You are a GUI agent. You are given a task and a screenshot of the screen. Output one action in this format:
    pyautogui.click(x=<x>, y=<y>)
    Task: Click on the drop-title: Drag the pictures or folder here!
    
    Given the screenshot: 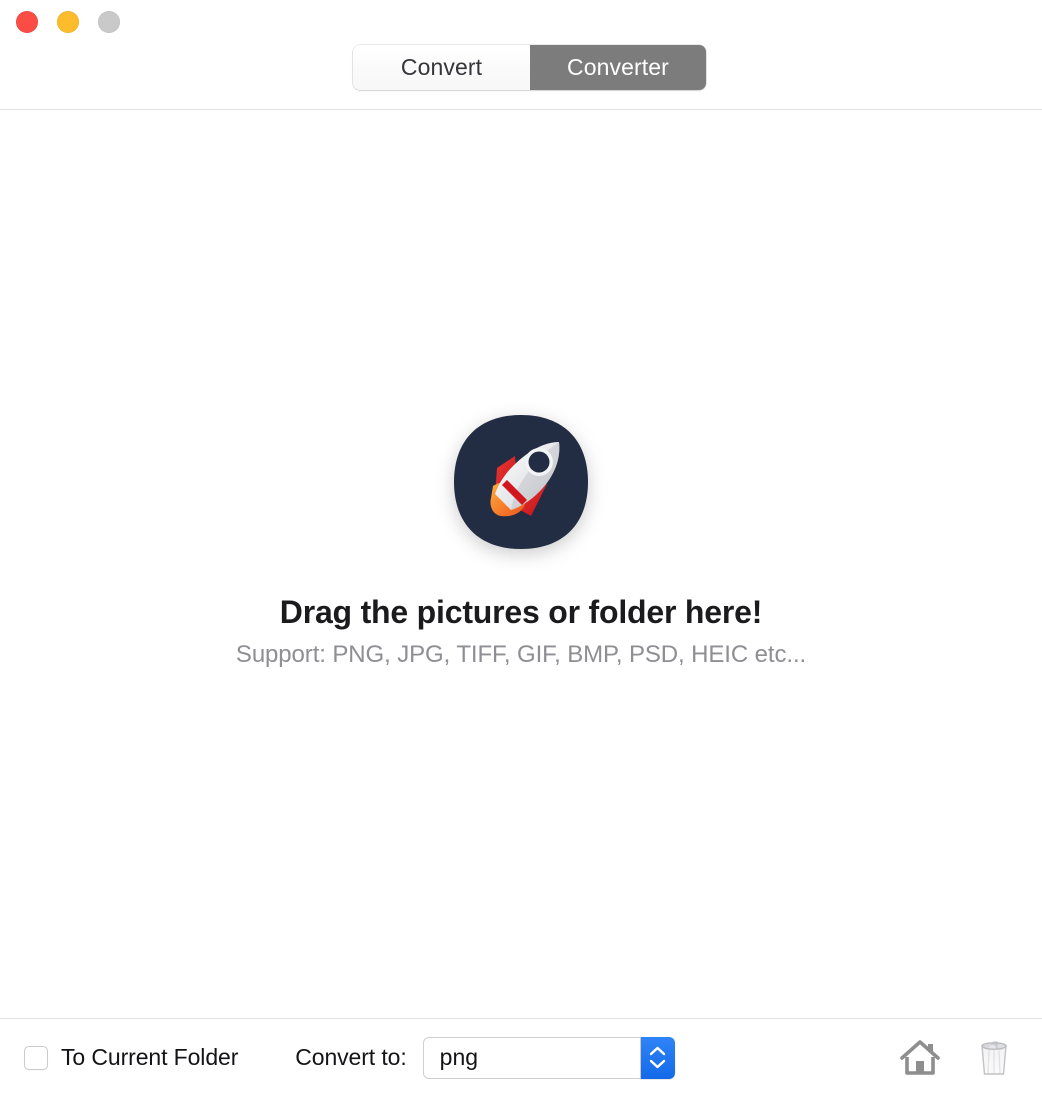 What is the action you would take?
    pyautogui.click(x=521, y=611)
    